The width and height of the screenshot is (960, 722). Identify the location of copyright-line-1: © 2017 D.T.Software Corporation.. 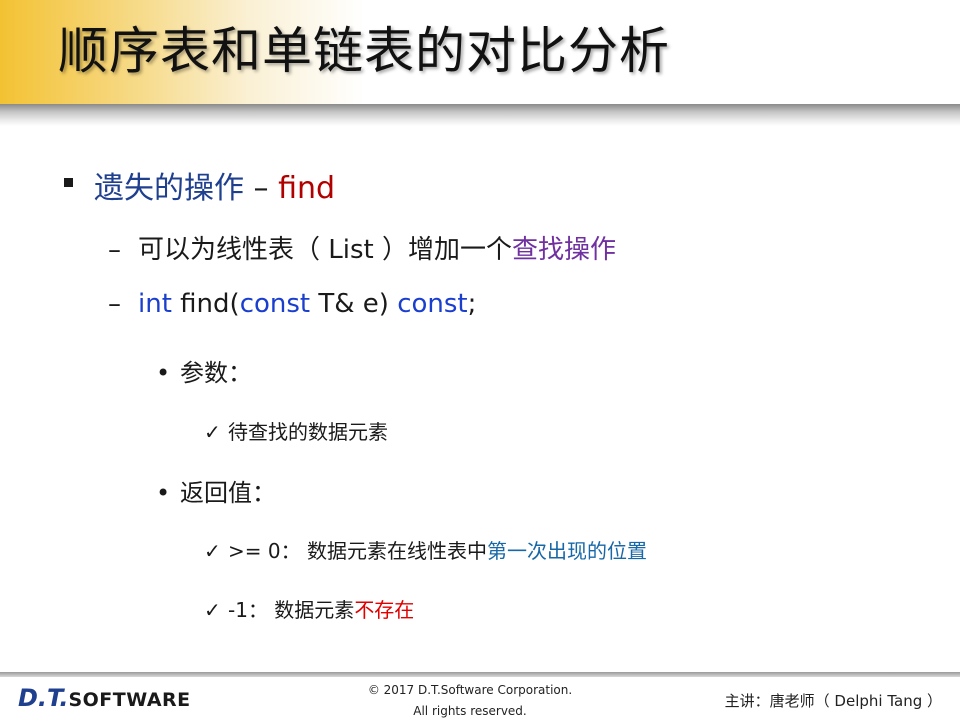
(470, 690).